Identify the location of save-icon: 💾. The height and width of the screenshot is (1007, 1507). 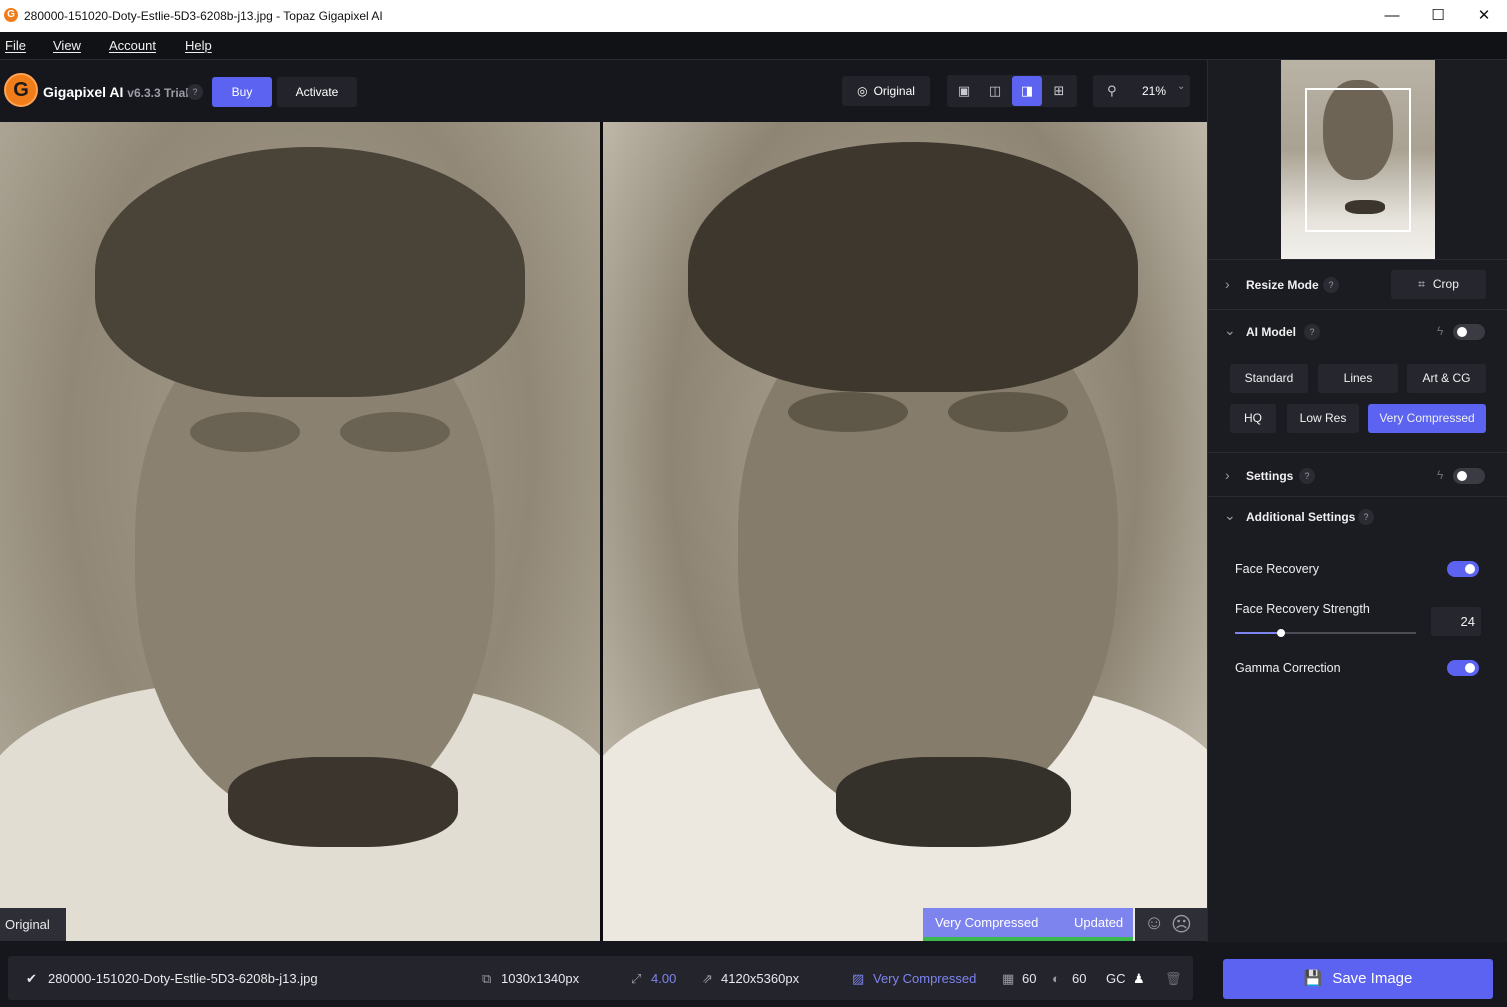
(1313, 978).